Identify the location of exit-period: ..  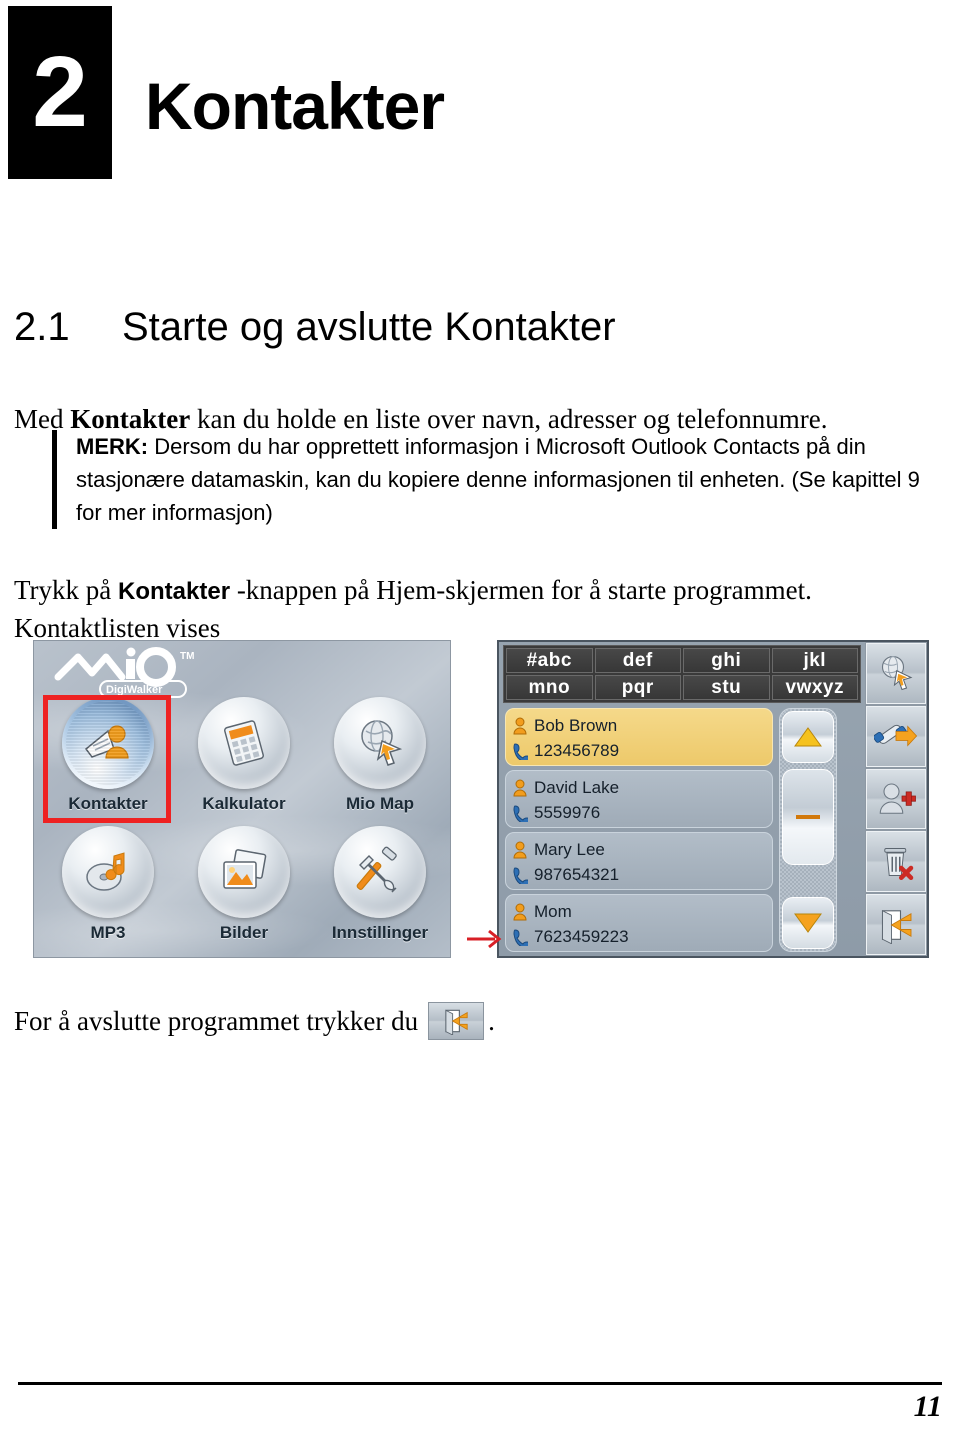
(491, 1020).